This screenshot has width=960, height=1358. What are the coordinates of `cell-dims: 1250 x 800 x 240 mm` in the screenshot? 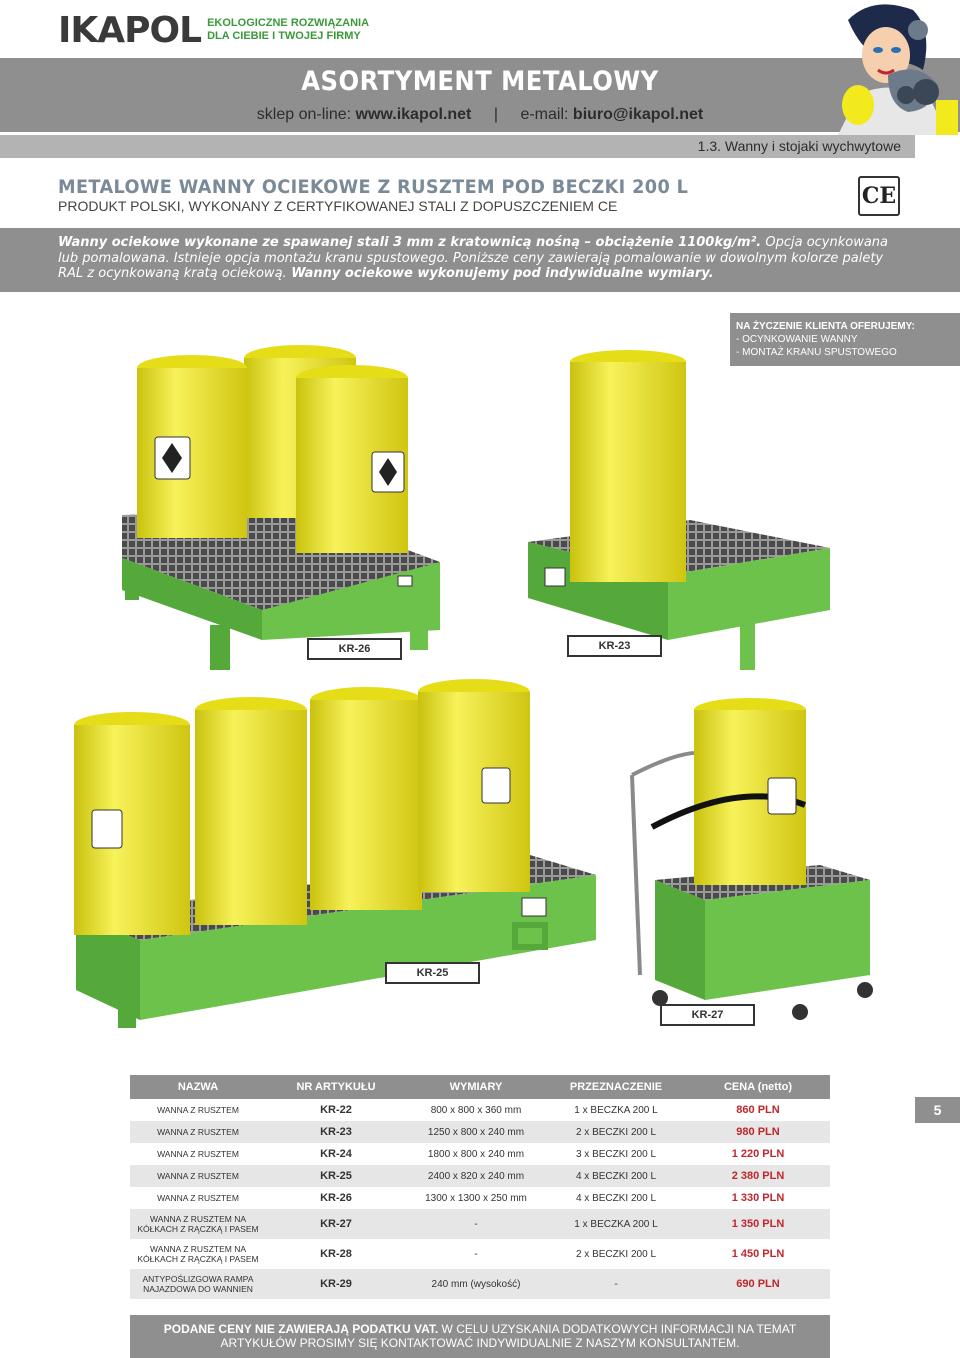 It's located at (476, 1132).